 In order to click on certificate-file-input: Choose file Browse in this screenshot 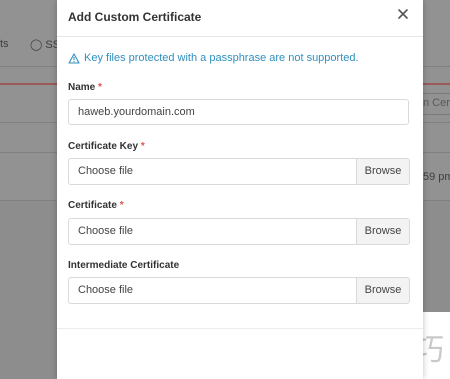, I will do `click(239, 231)`.